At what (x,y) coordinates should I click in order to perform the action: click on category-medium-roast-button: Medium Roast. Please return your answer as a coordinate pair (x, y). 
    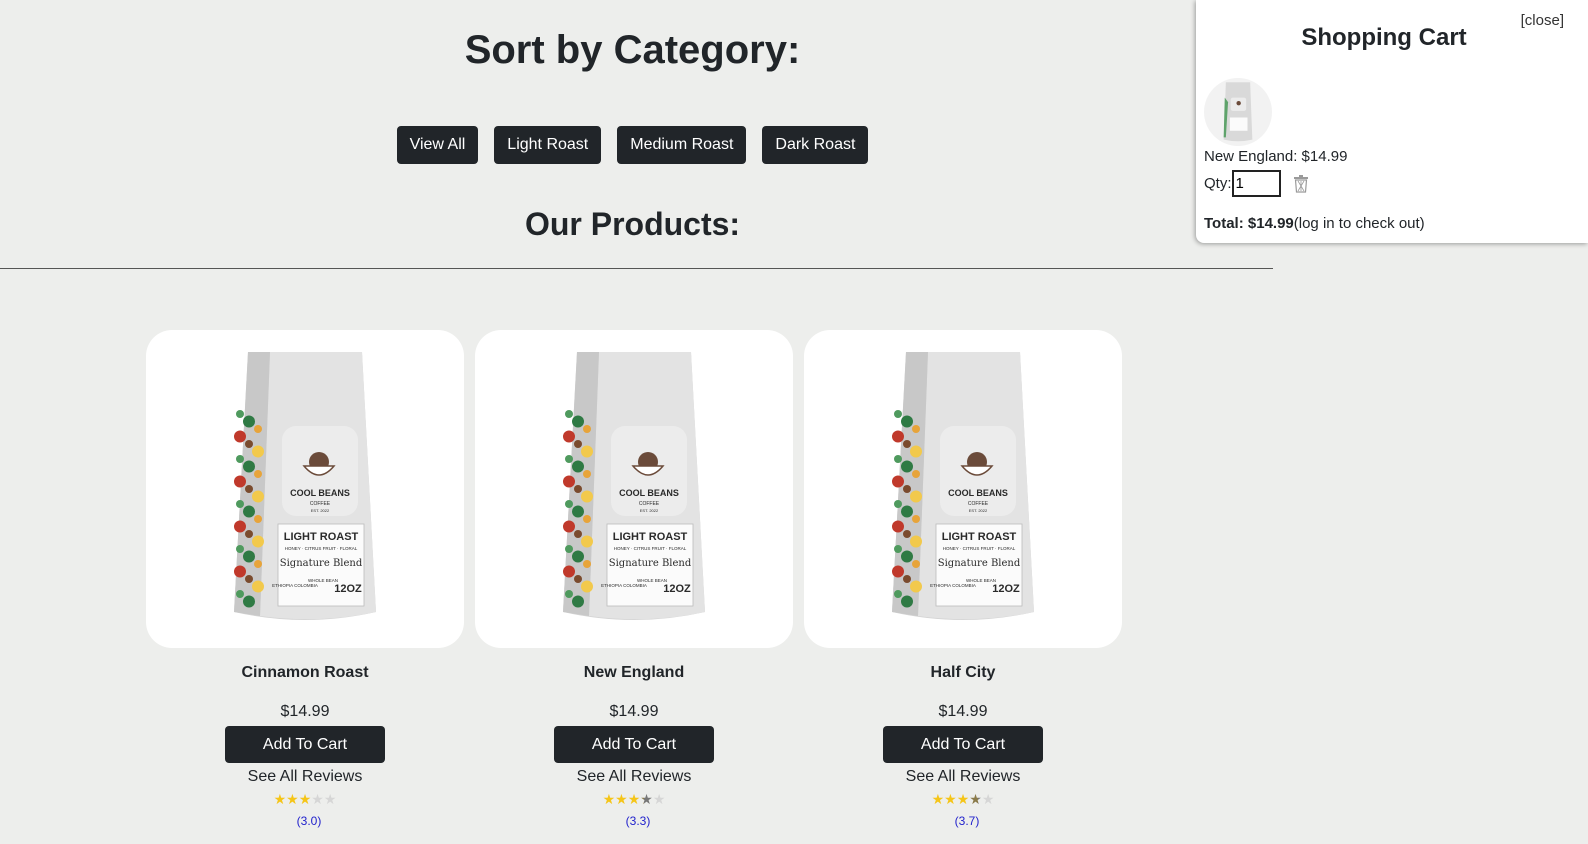
    Looking at the image, I should click on (682, 145).